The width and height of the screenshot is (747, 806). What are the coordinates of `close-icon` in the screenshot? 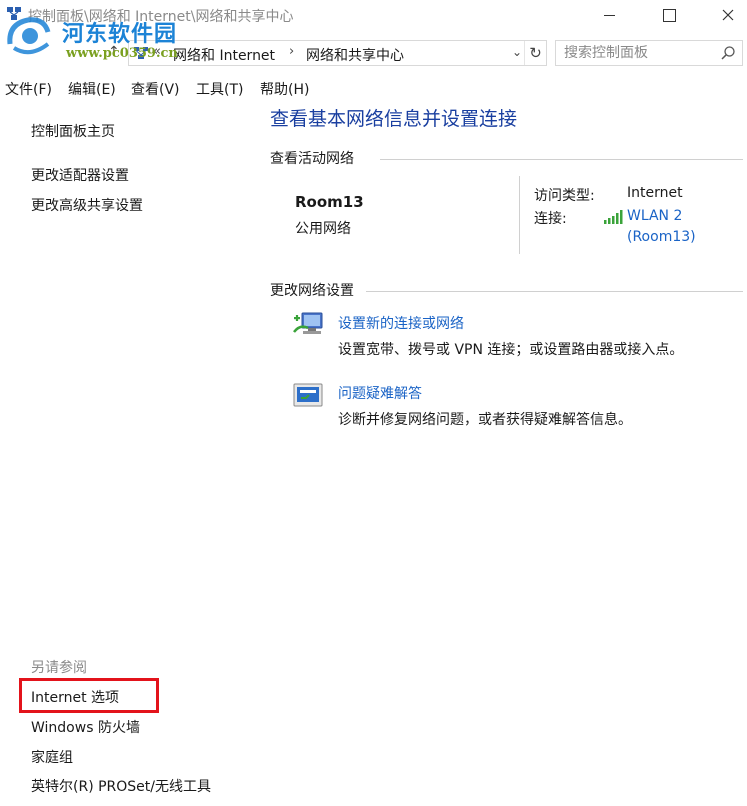 It's located at (728, 15).